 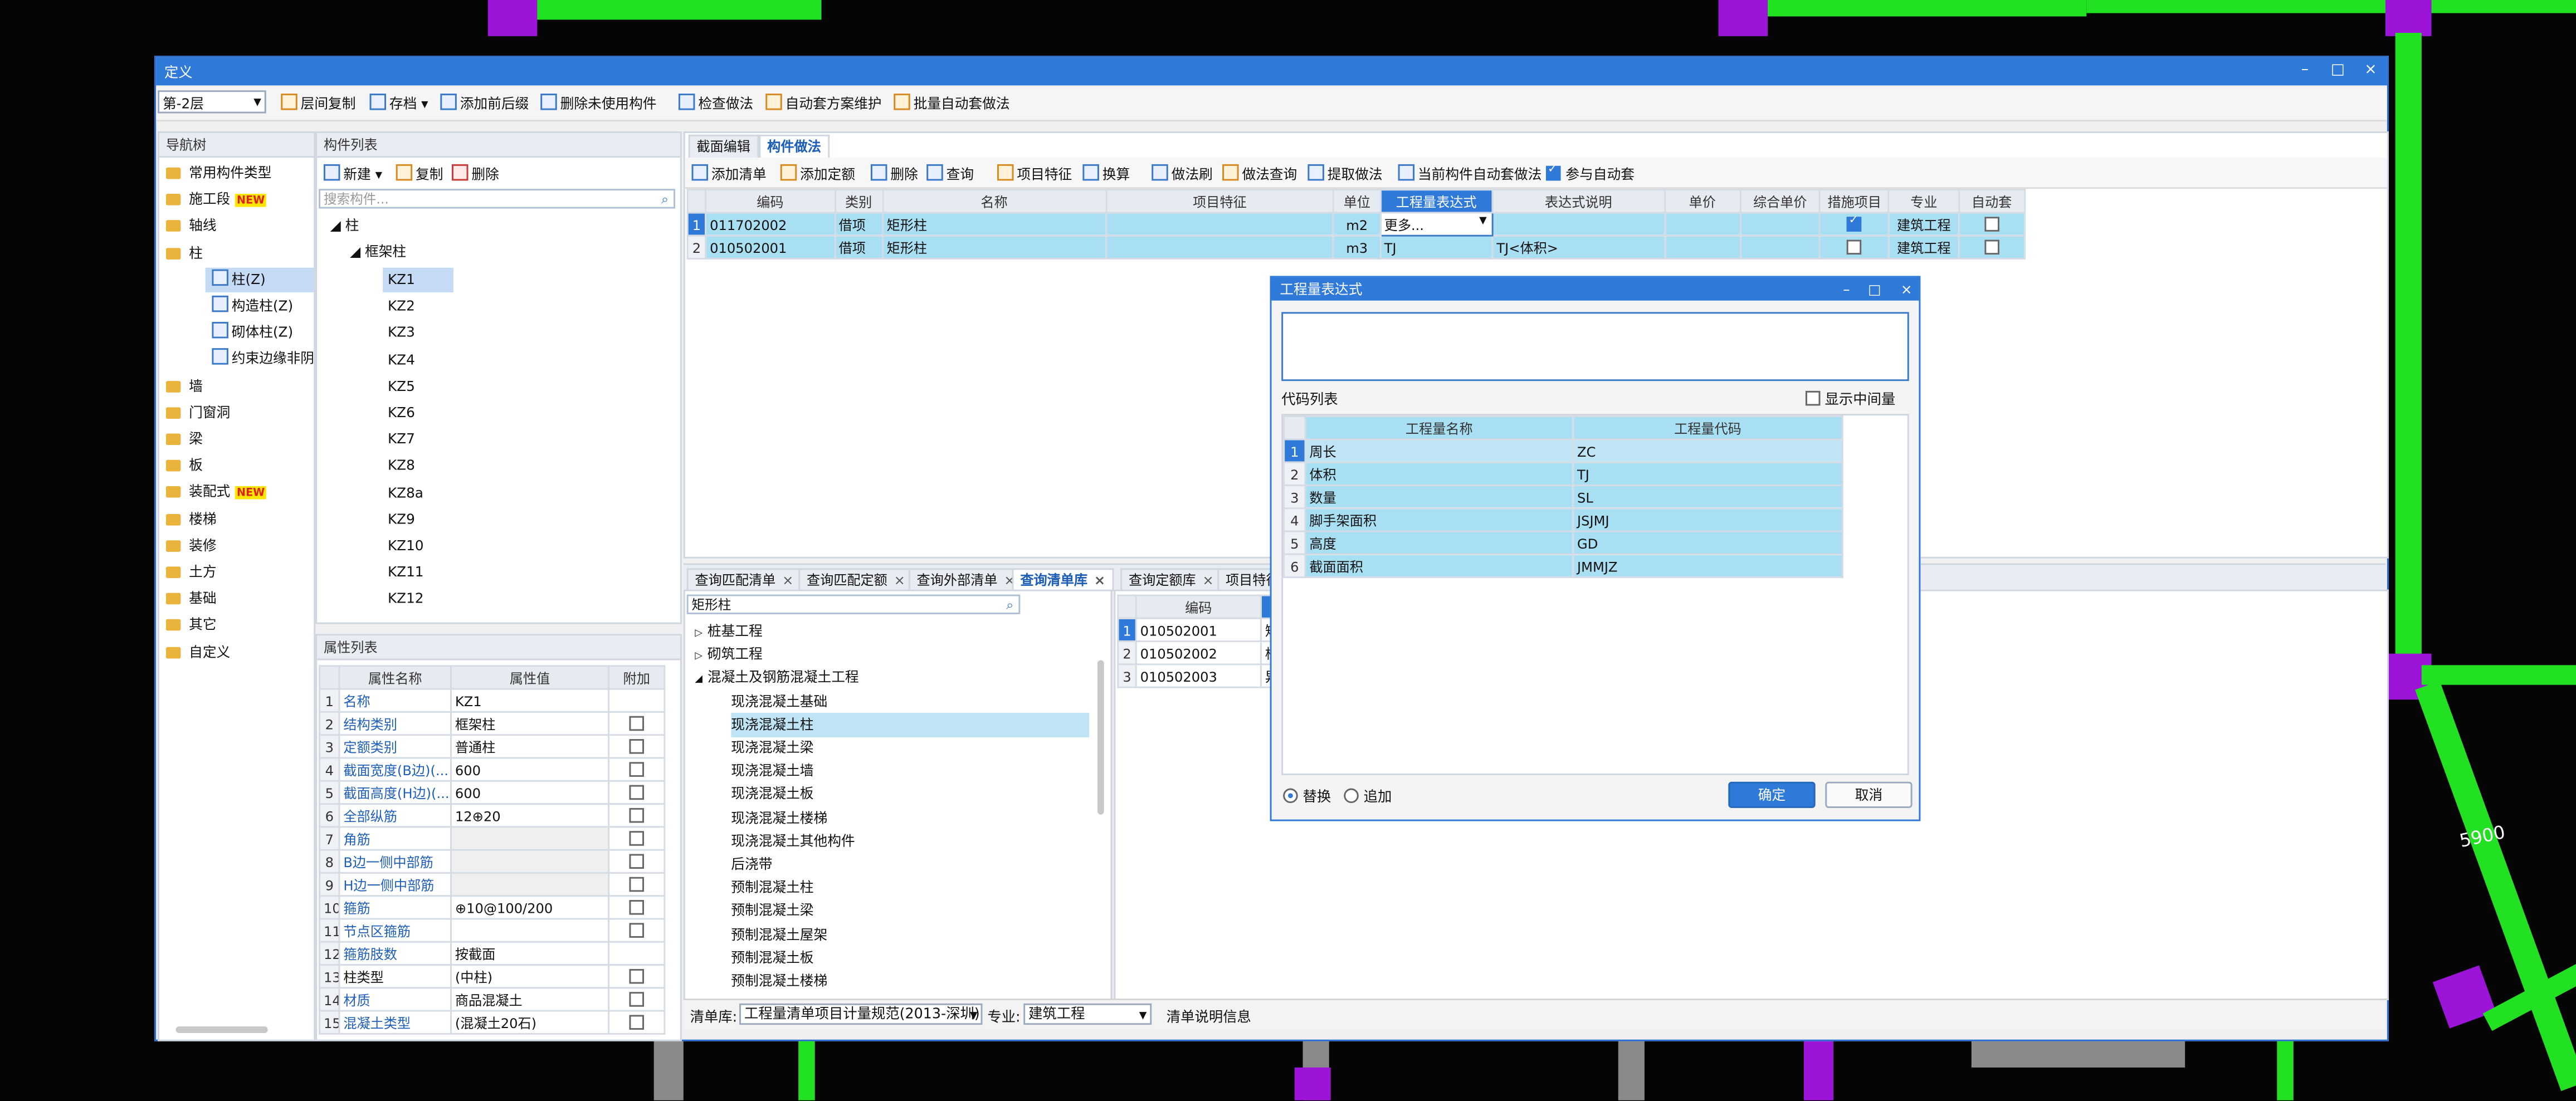 I want to click on method-toolbar-button: 换算, so click(x=1106, y=174).